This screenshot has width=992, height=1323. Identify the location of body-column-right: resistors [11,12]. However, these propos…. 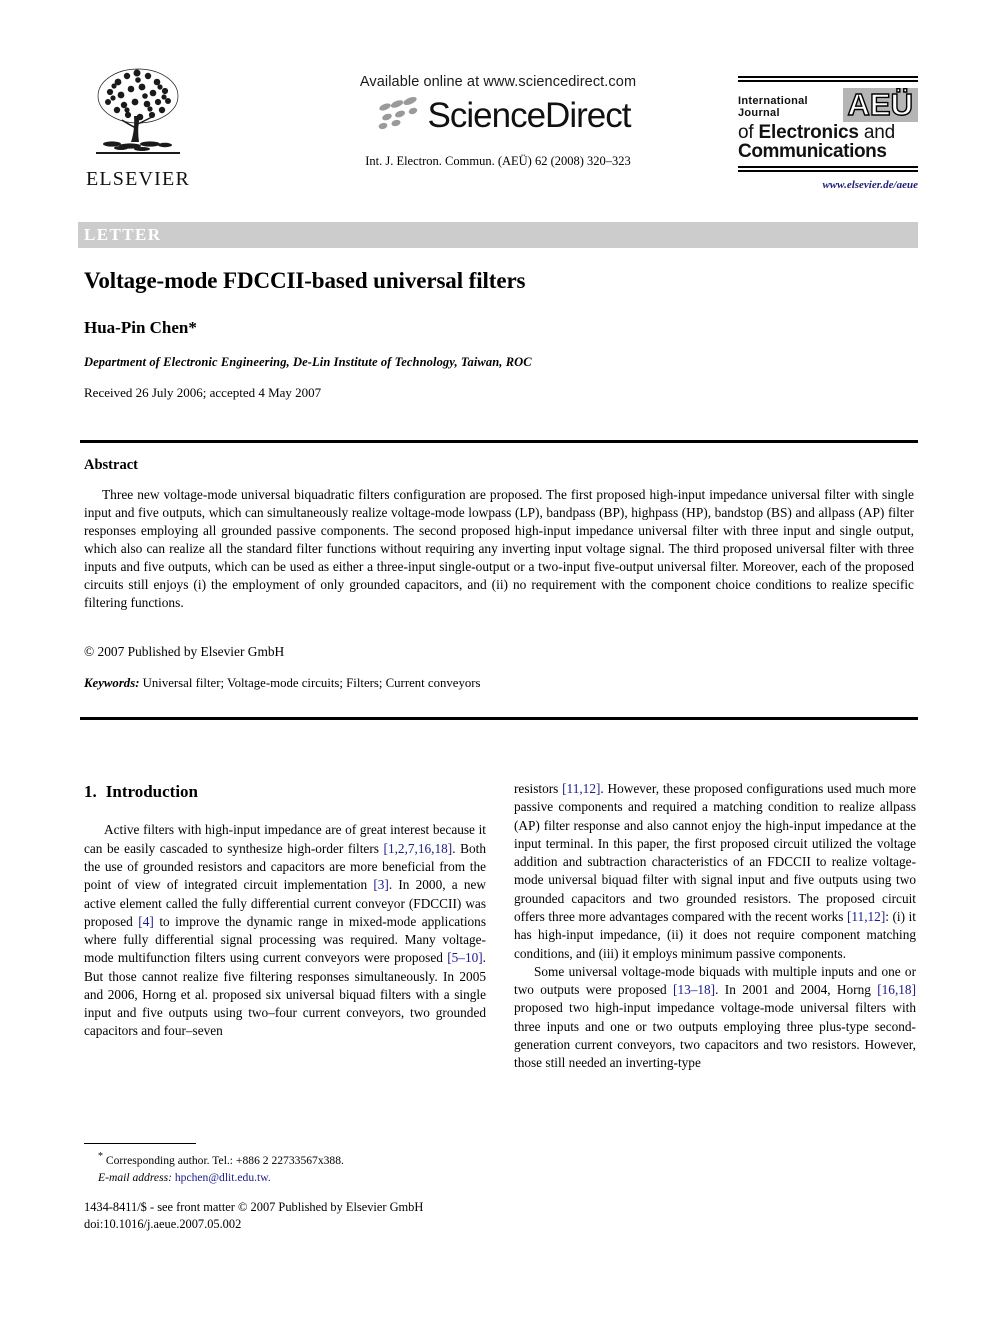
(715, 926).